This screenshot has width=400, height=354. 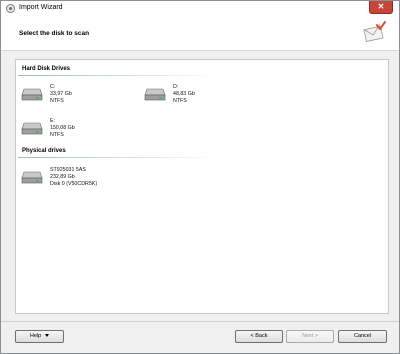 I want to click on window-title: Import Wizard, so click(x=41, y=7).